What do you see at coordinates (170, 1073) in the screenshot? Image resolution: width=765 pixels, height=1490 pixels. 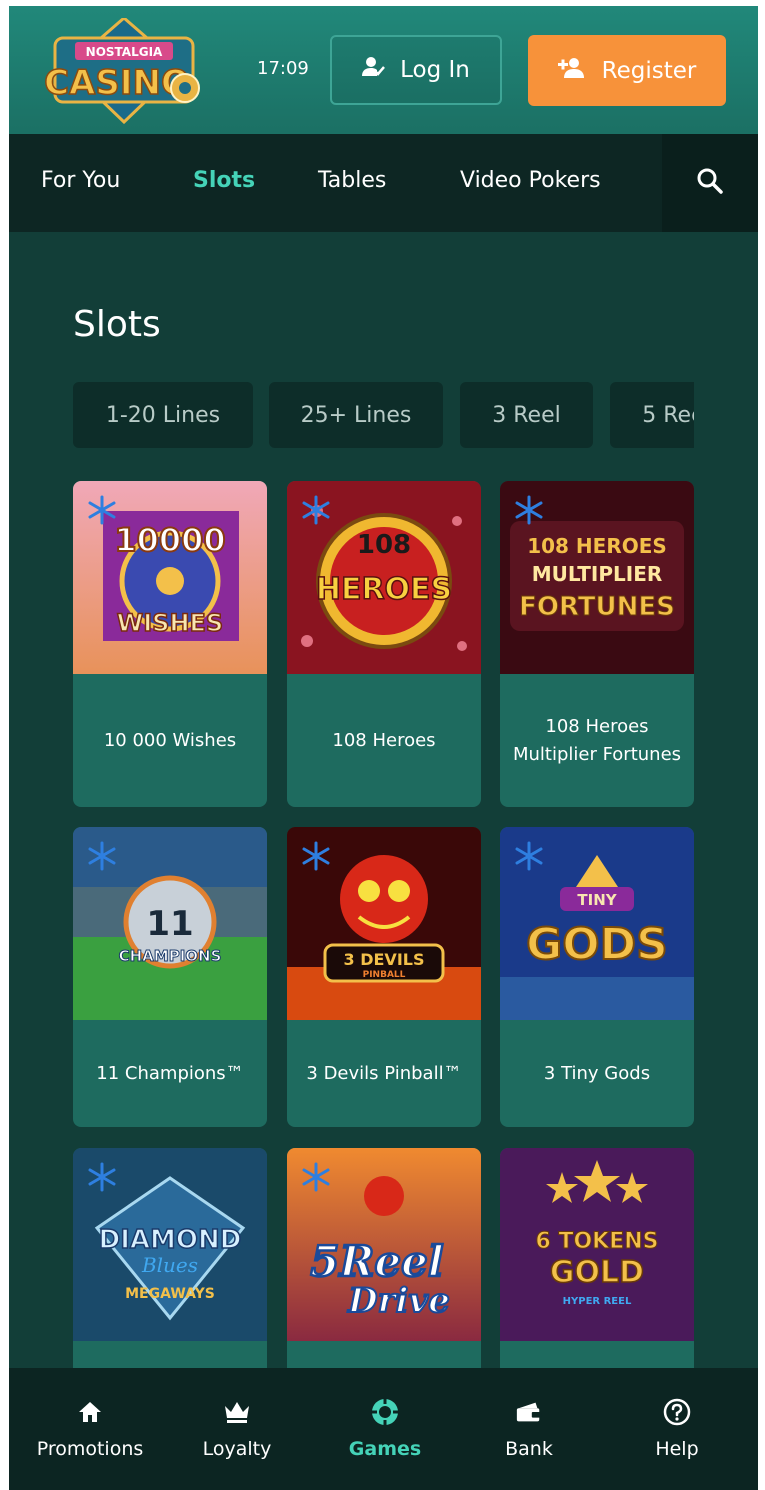 I see `game-title: 11 Champions™` at bounding box center [170, 1073].